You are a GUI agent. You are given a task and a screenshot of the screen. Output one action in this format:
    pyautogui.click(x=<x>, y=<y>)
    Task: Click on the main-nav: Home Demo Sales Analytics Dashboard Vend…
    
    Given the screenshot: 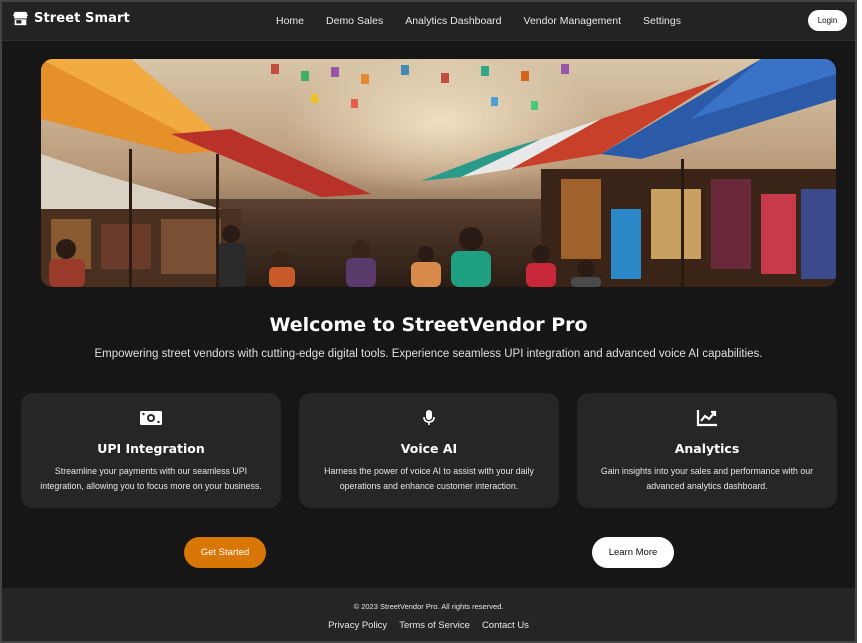 What is the action you would take?
    pyautogui.click(x=489, y=21)
    